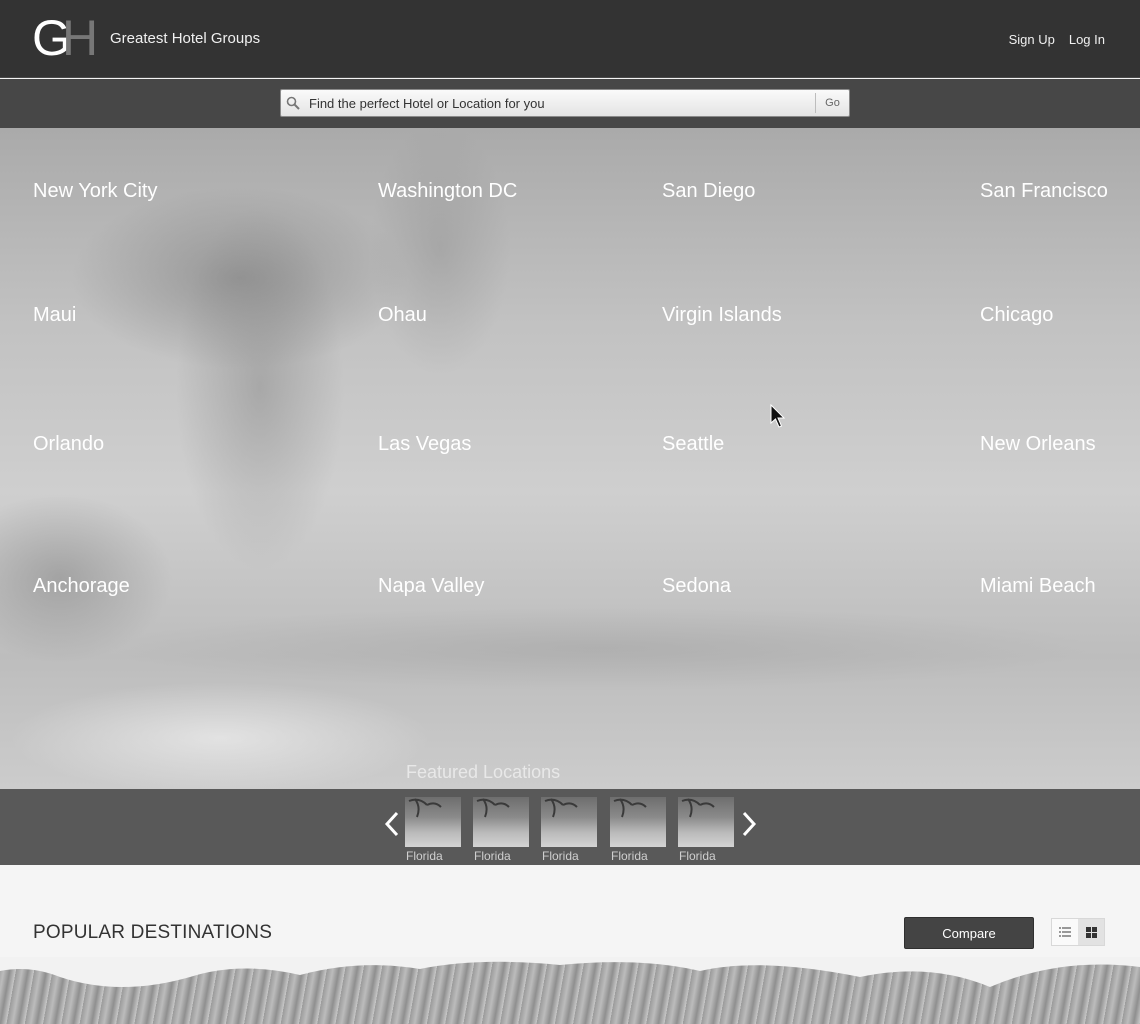 Image resolution: width=1140 pixels, height=1024 pixels. What do you see at coordinates (969, 933) in the screenshot?
I see `compare-button: Compare` at bounding box center [969, 933].